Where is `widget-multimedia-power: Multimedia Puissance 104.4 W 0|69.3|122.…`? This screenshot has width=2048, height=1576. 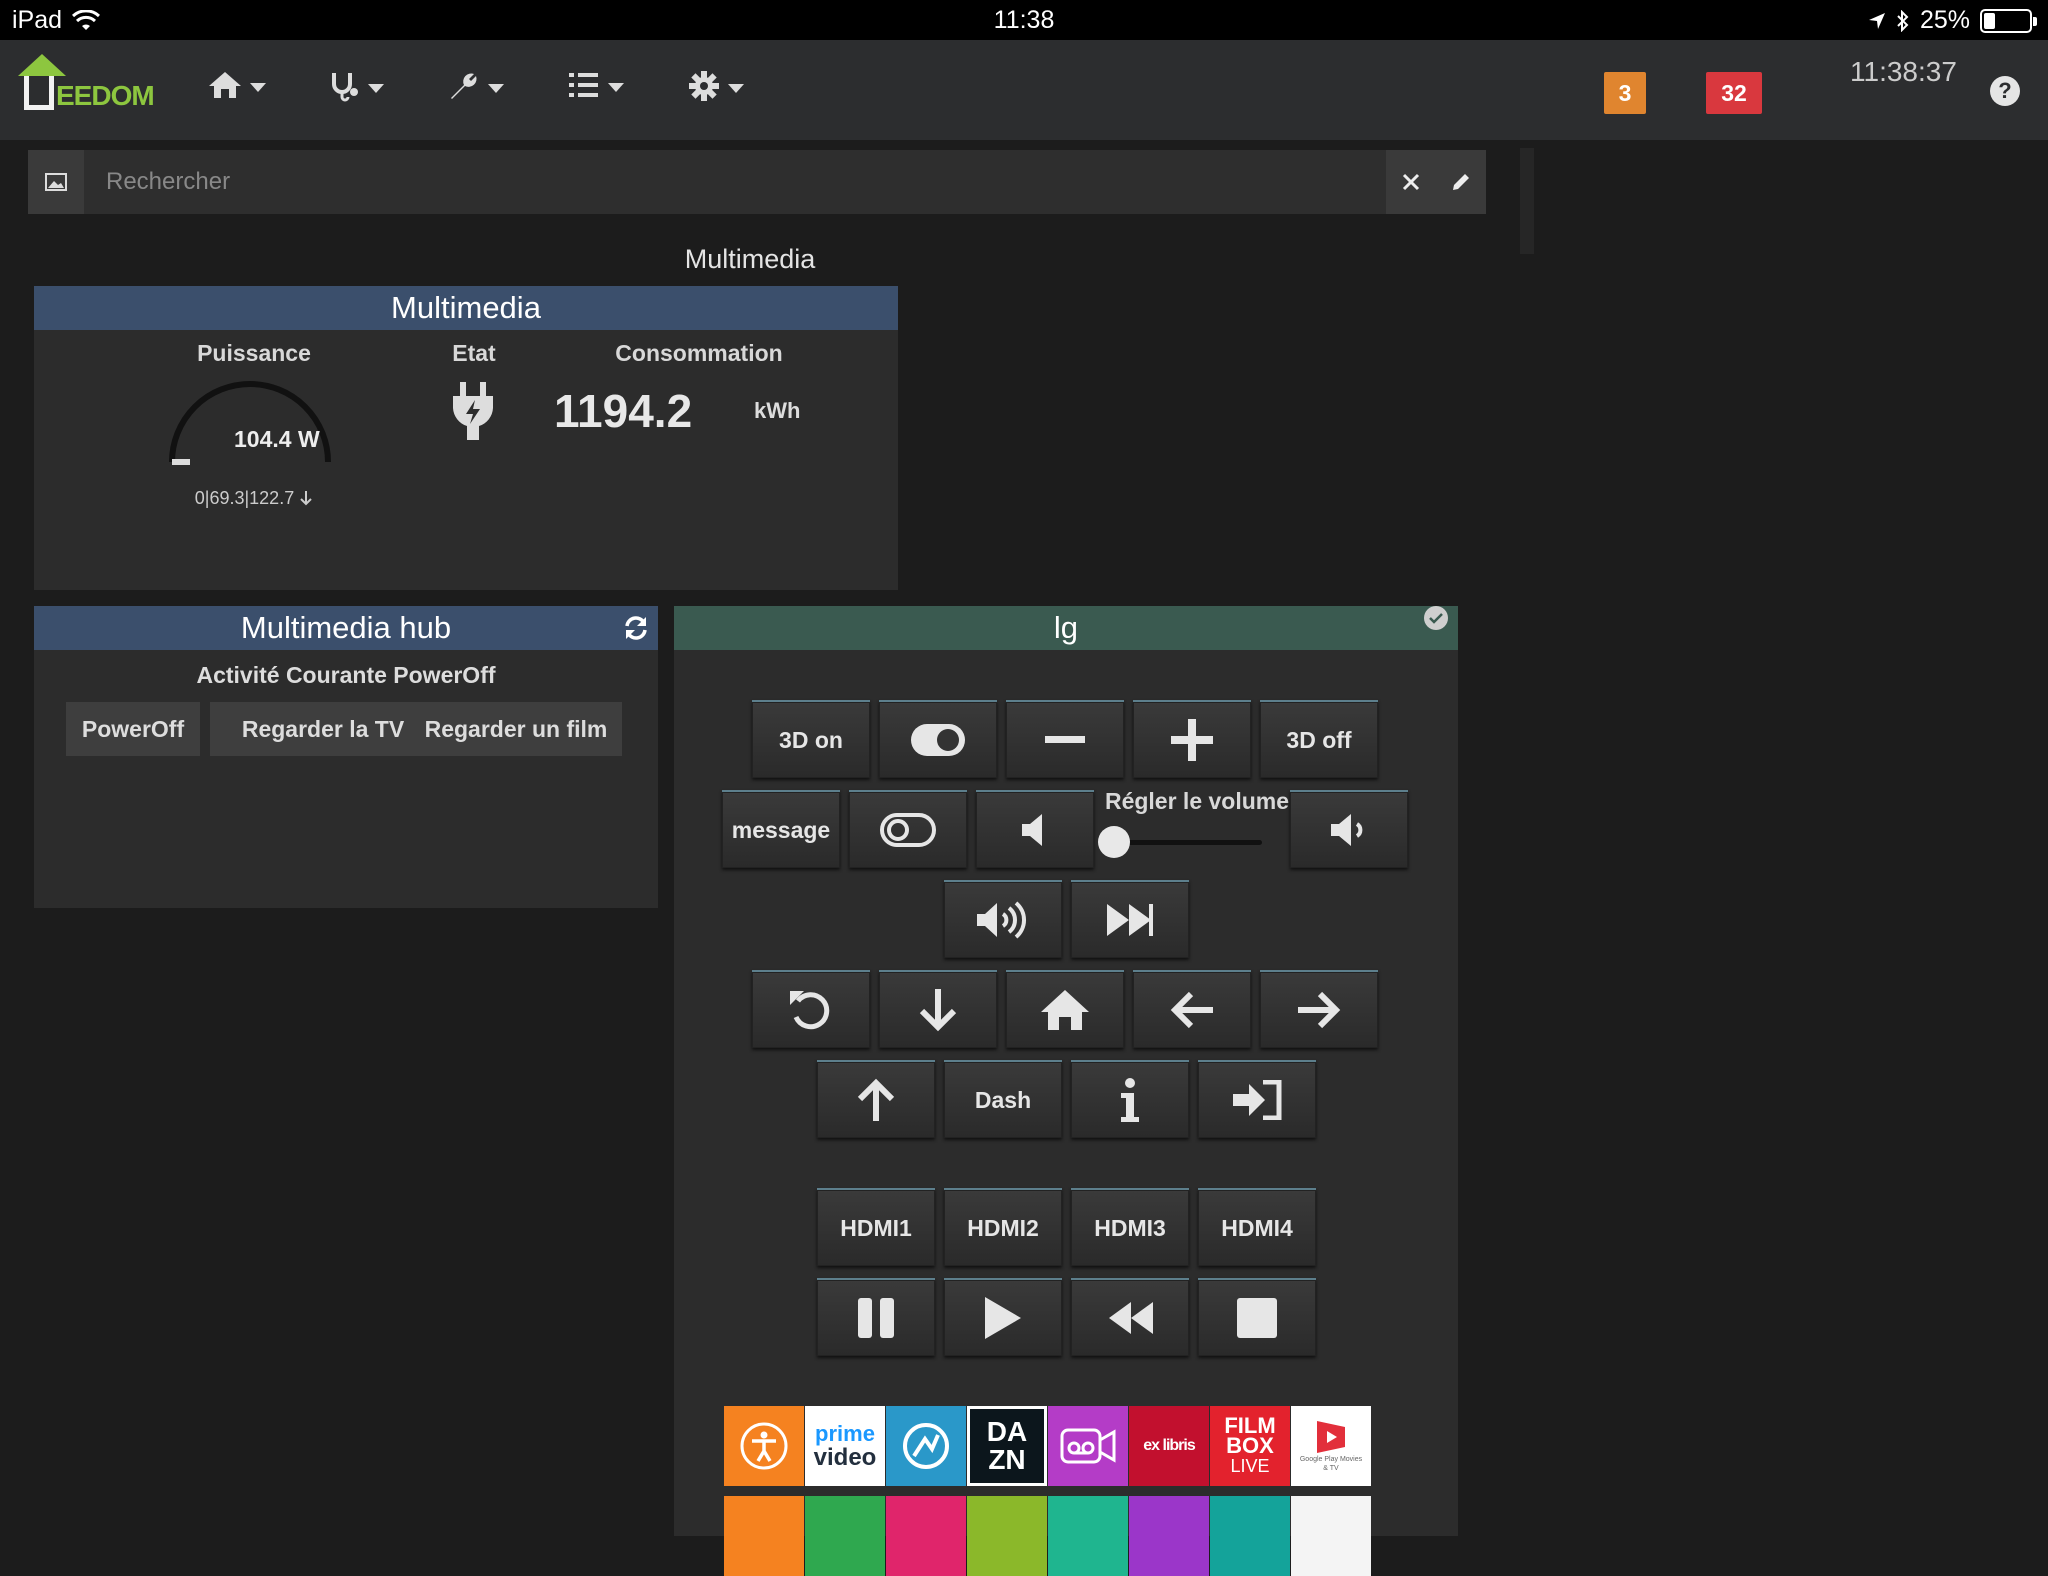 widget-multimedia-power: Multimedia Puissance 104.4 W 0|69.3|122.… is located at coordinates (466, 438).